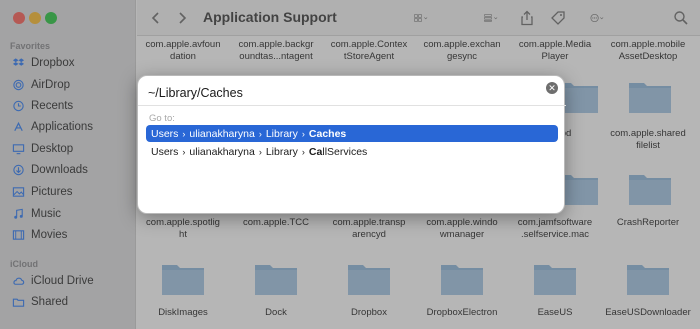 This screenshot has width=700, height=329. What do you see at coordinates (315, 151) in the screenshot?
I see `path-segment-match: Ca` at bounding box center [315, 151].